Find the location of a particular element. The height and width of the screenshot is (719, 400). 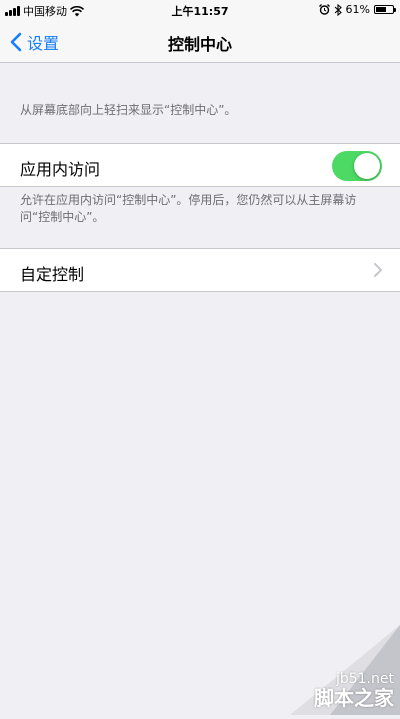

access-in-apps-row: 应用内访问 is located at coordinates (200, 165).